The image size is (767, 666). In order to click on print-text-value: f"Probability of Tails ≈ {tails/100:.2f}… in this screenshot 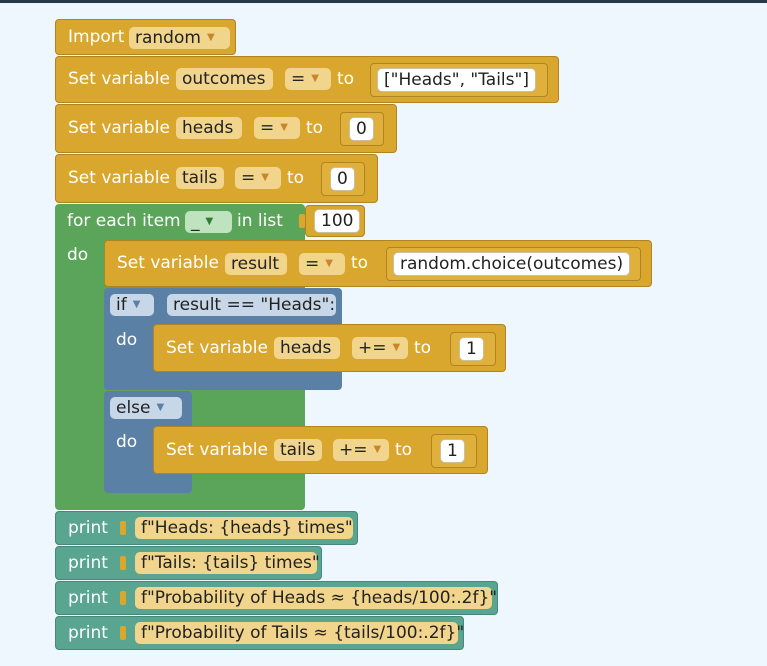, I will do `click(299, 633)`.